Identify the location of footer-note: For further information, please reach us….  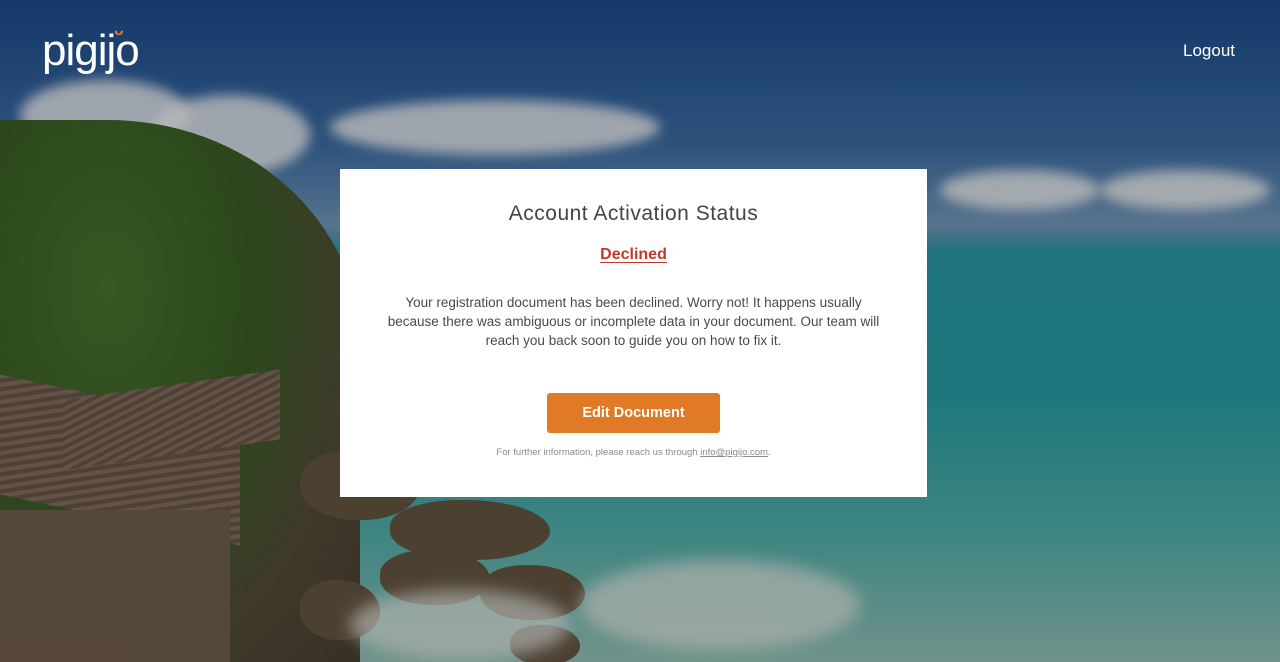
(633, 452).